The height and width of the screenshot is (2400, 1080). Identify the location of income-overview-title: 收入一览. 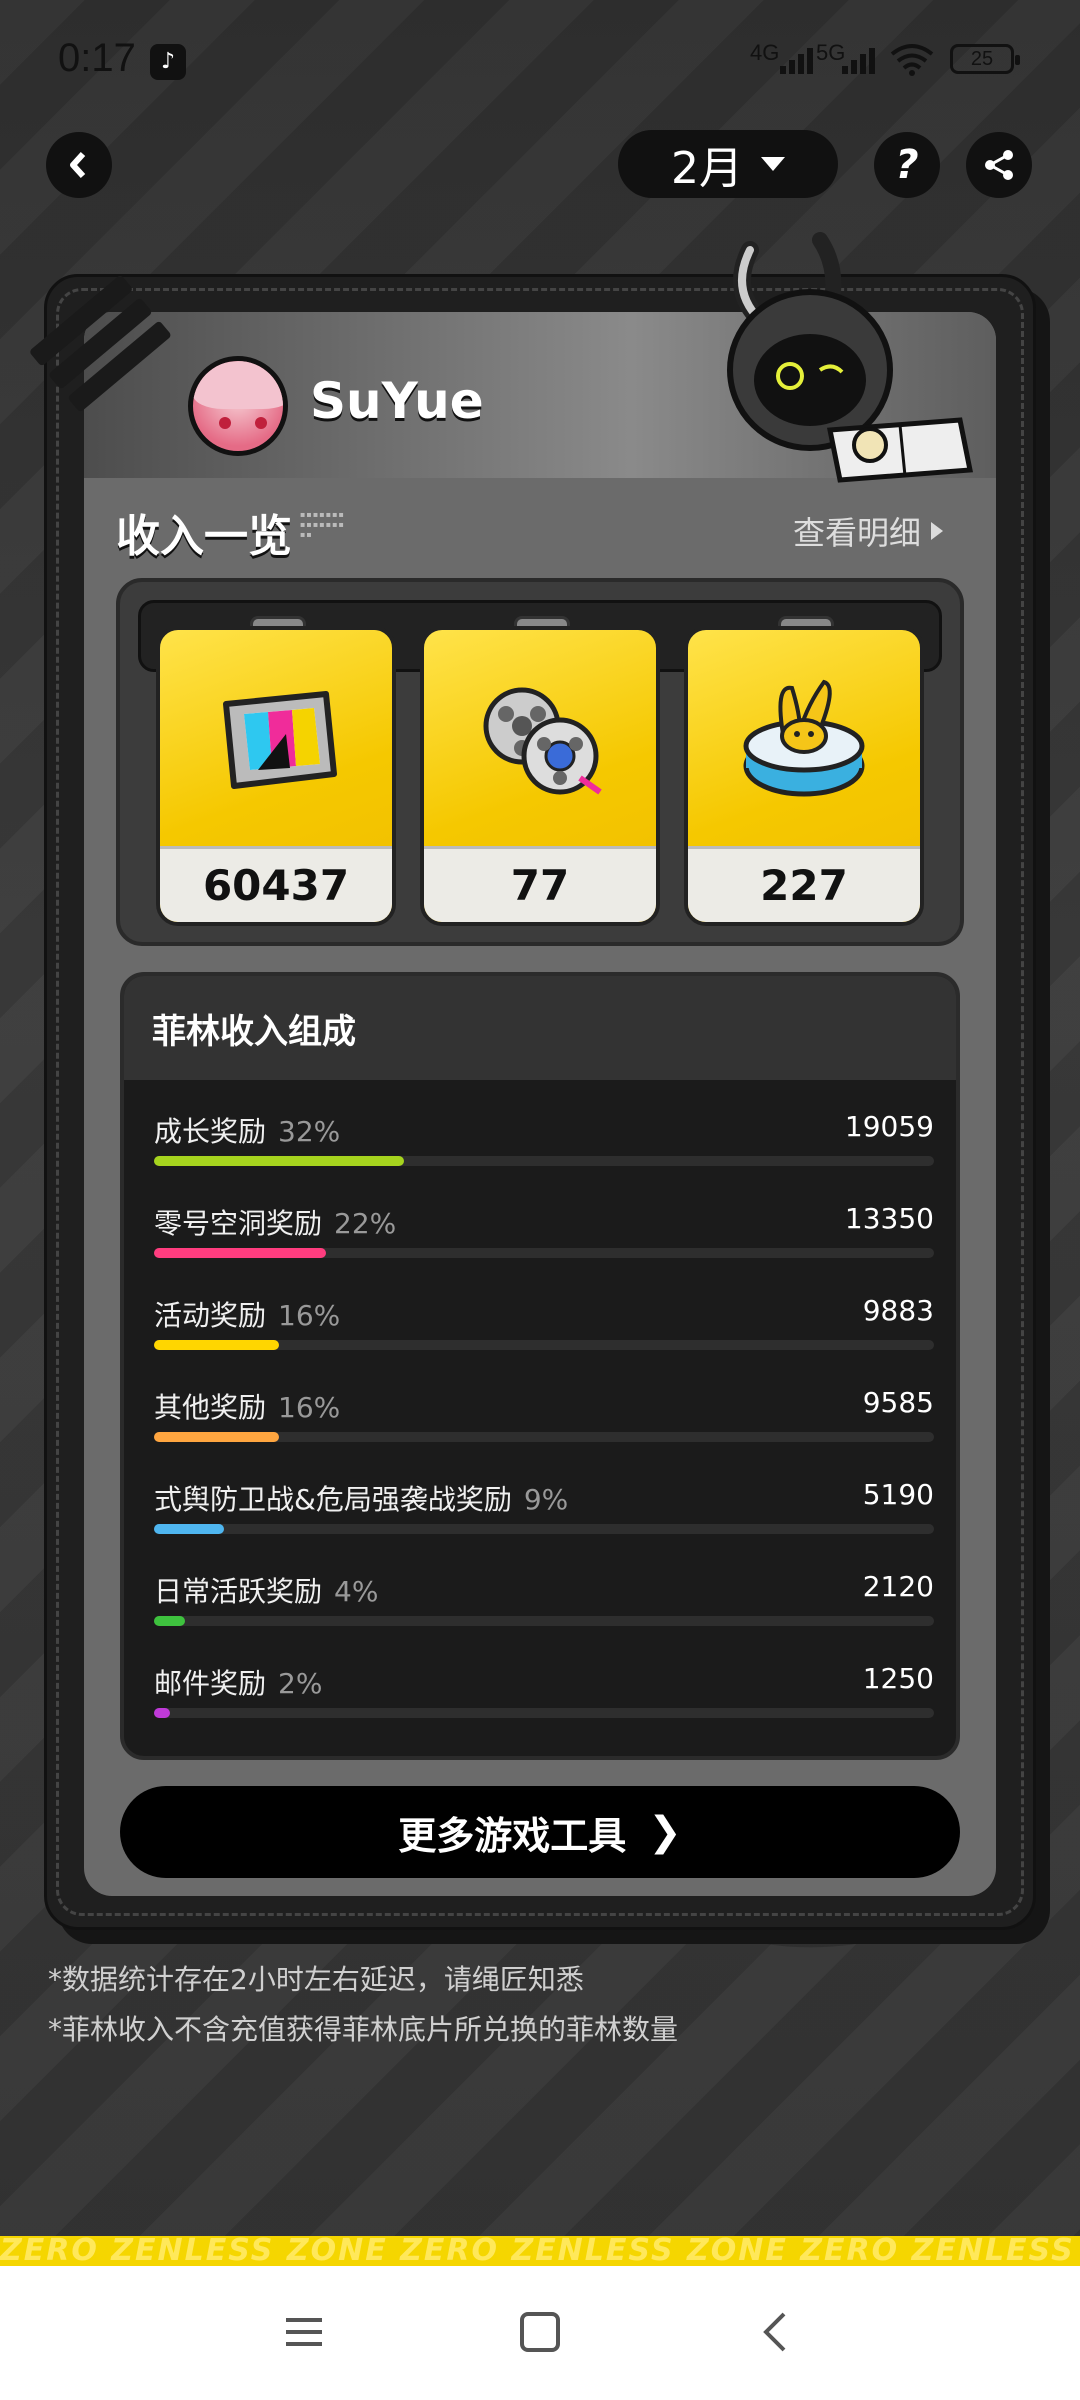
(204, 536).